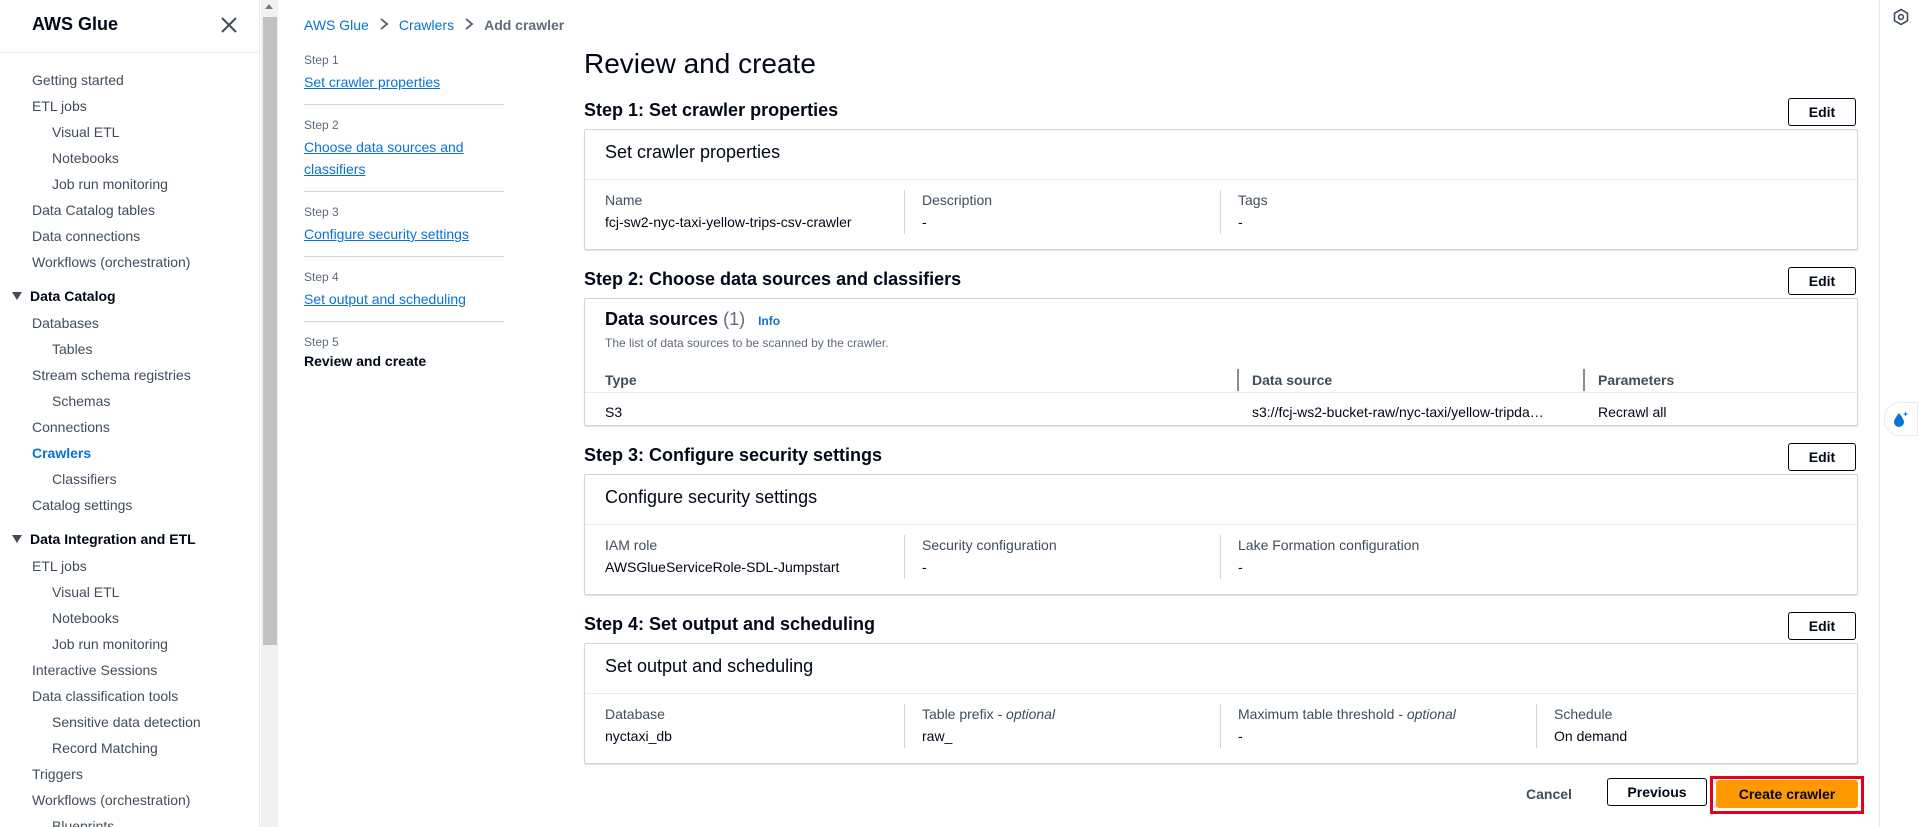  What do you see at coordinates (126, 722) in the screenshot?
I see `nav-sensitive-data-detection: Sensitive data detection` at bounding box center [126, 722].